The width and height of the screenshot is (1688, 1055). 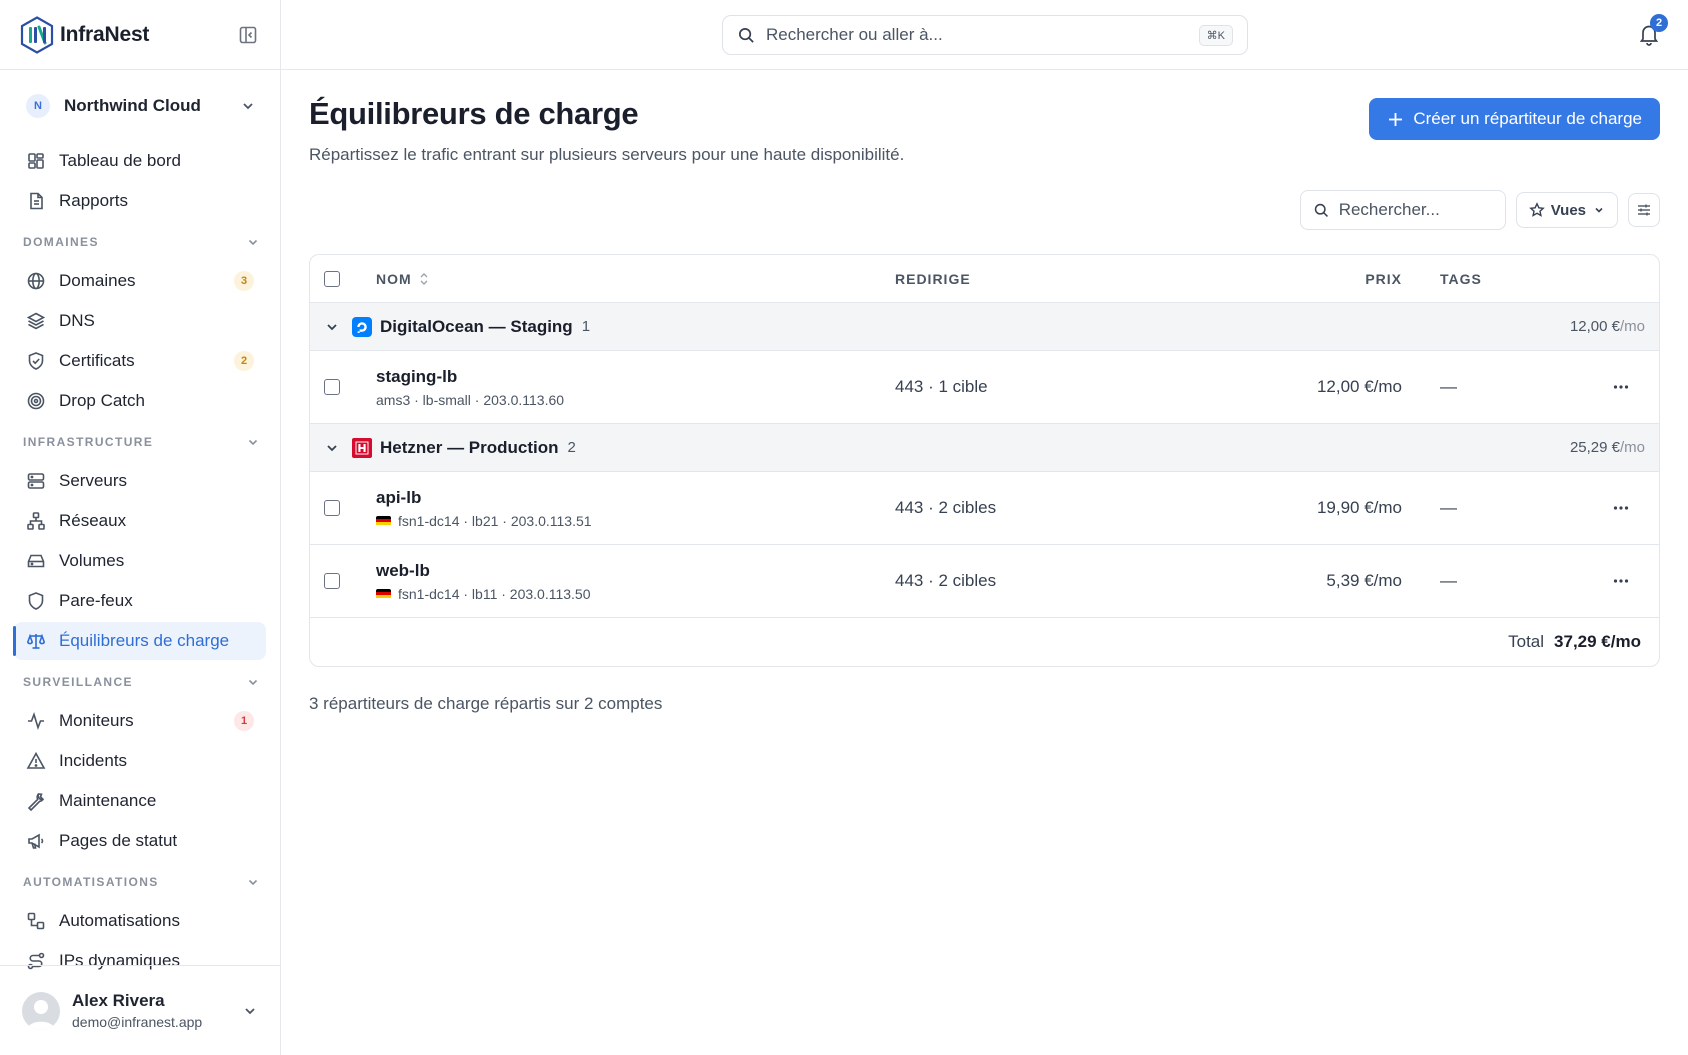 I want to click on scale-icon, so click(x=36, y=641).